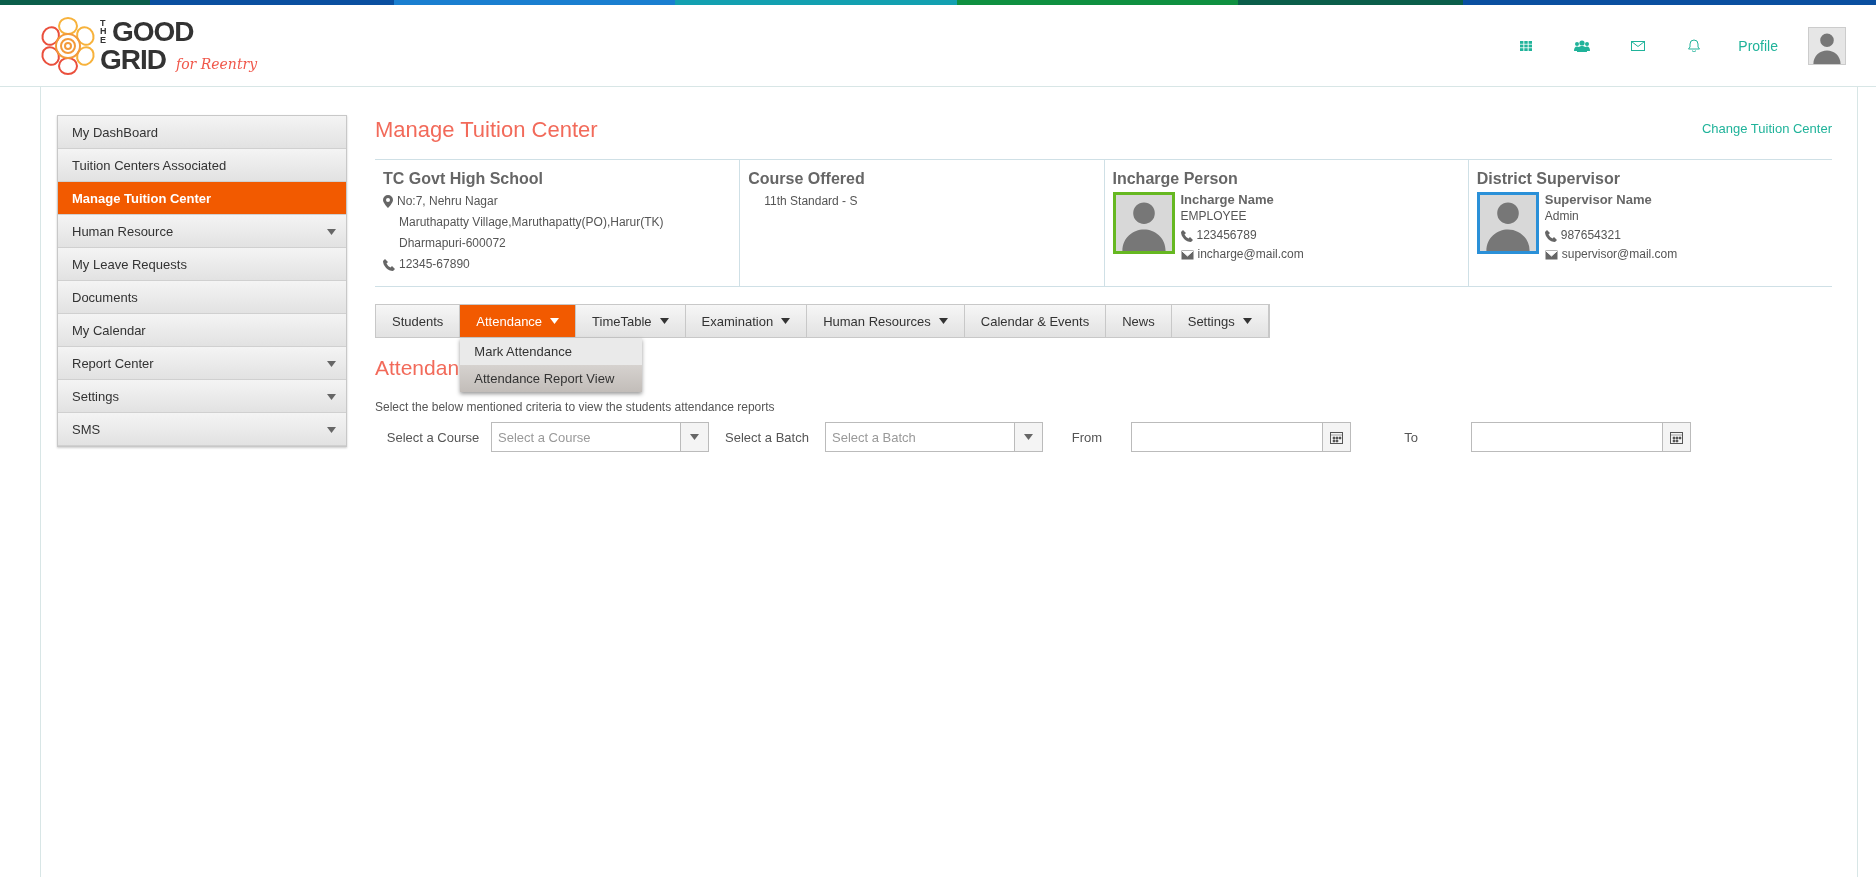 This screenshot has width=1876, height=883. I want to click on menu-item: Mark Attendance, so click(551, 351).